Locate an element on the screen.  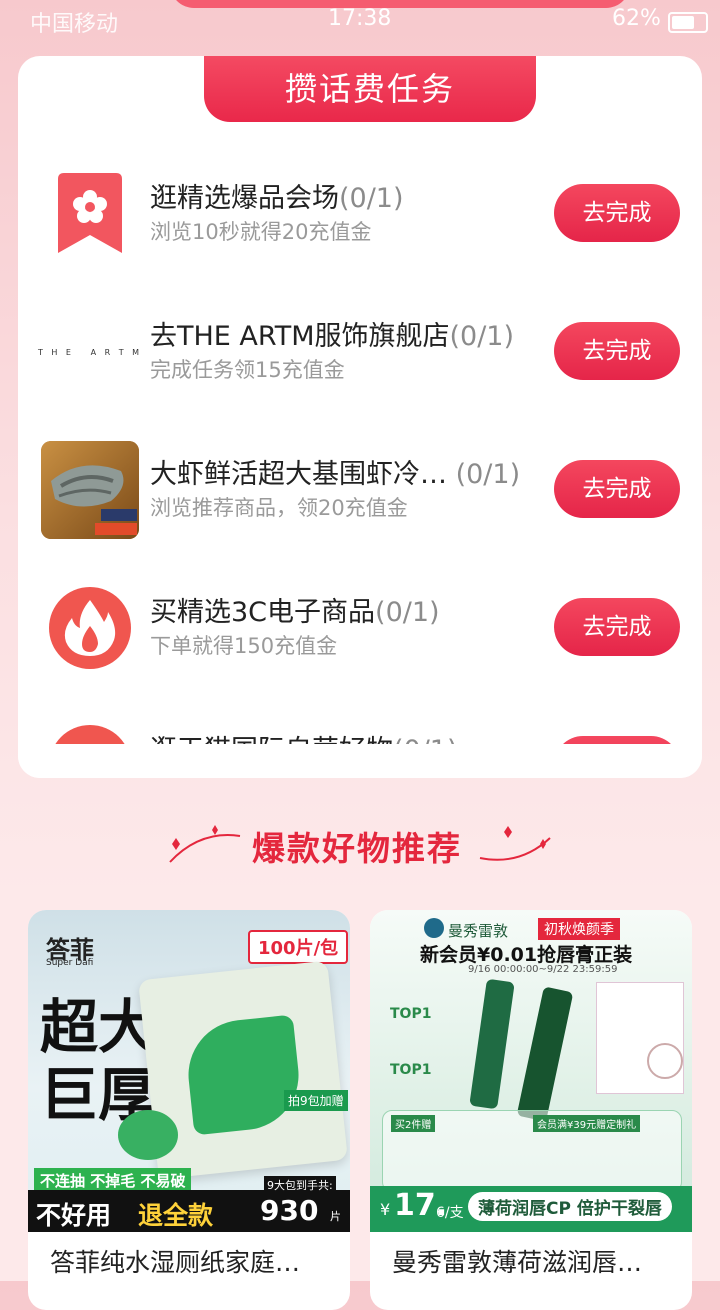
task-desc: 浏览10秒就得20充值金 is located at coordinates (261, 232).